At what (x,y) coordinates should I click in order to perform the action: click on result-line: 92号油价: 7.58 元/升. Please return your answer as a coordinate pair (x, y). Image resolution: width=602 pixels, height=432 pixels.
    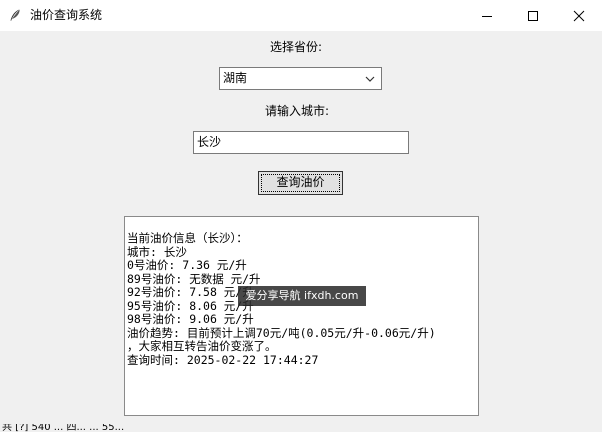
    Looking at the image, I should click on (190, 292).